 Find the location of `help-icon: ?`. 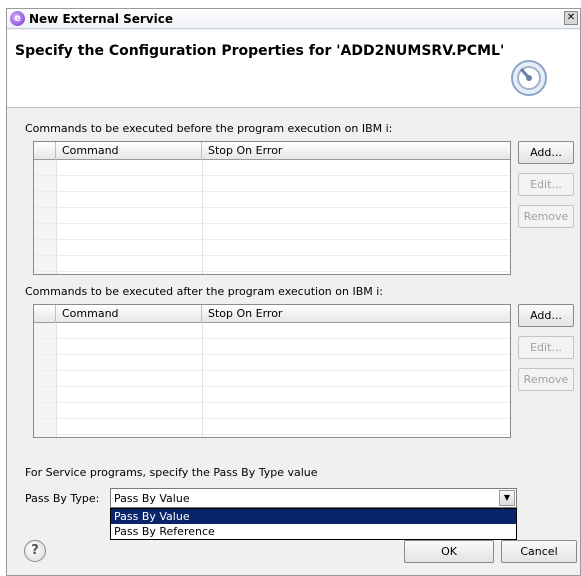

help-icon: ? is located at coordinates (35, 551).